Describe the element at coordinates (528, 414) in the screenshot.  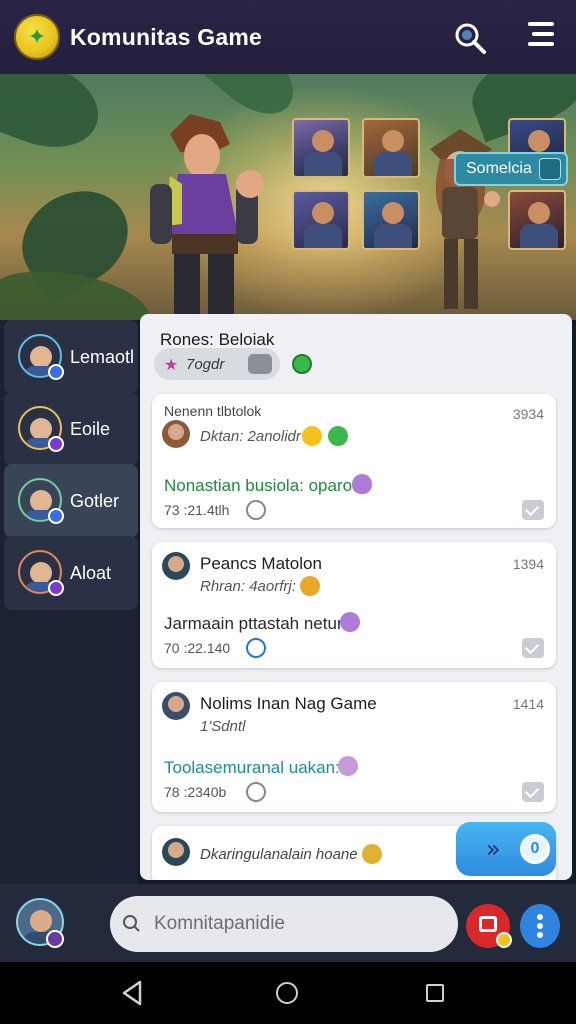
I see `message-time: 3934` at that location.